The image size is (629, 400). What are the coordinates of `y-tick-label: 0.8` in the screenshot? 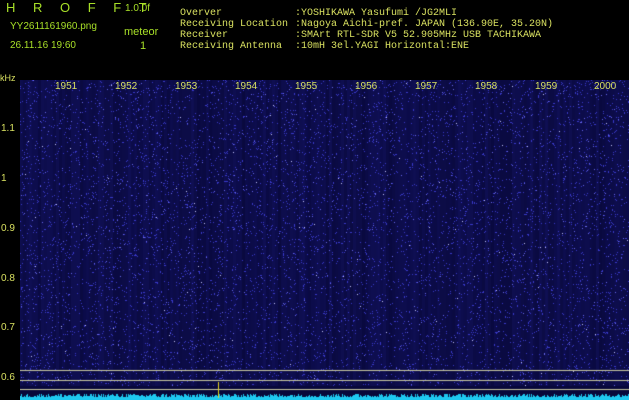 It's located at (8, 278).